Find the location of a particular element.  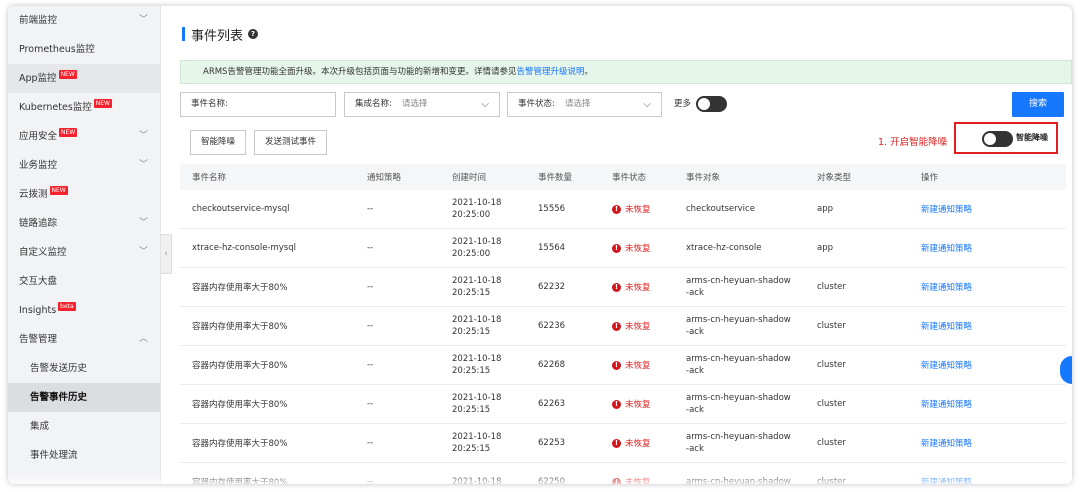

sidebar-item-alert-send-history: 告警发送历史 is located at coordinates (84, 368).